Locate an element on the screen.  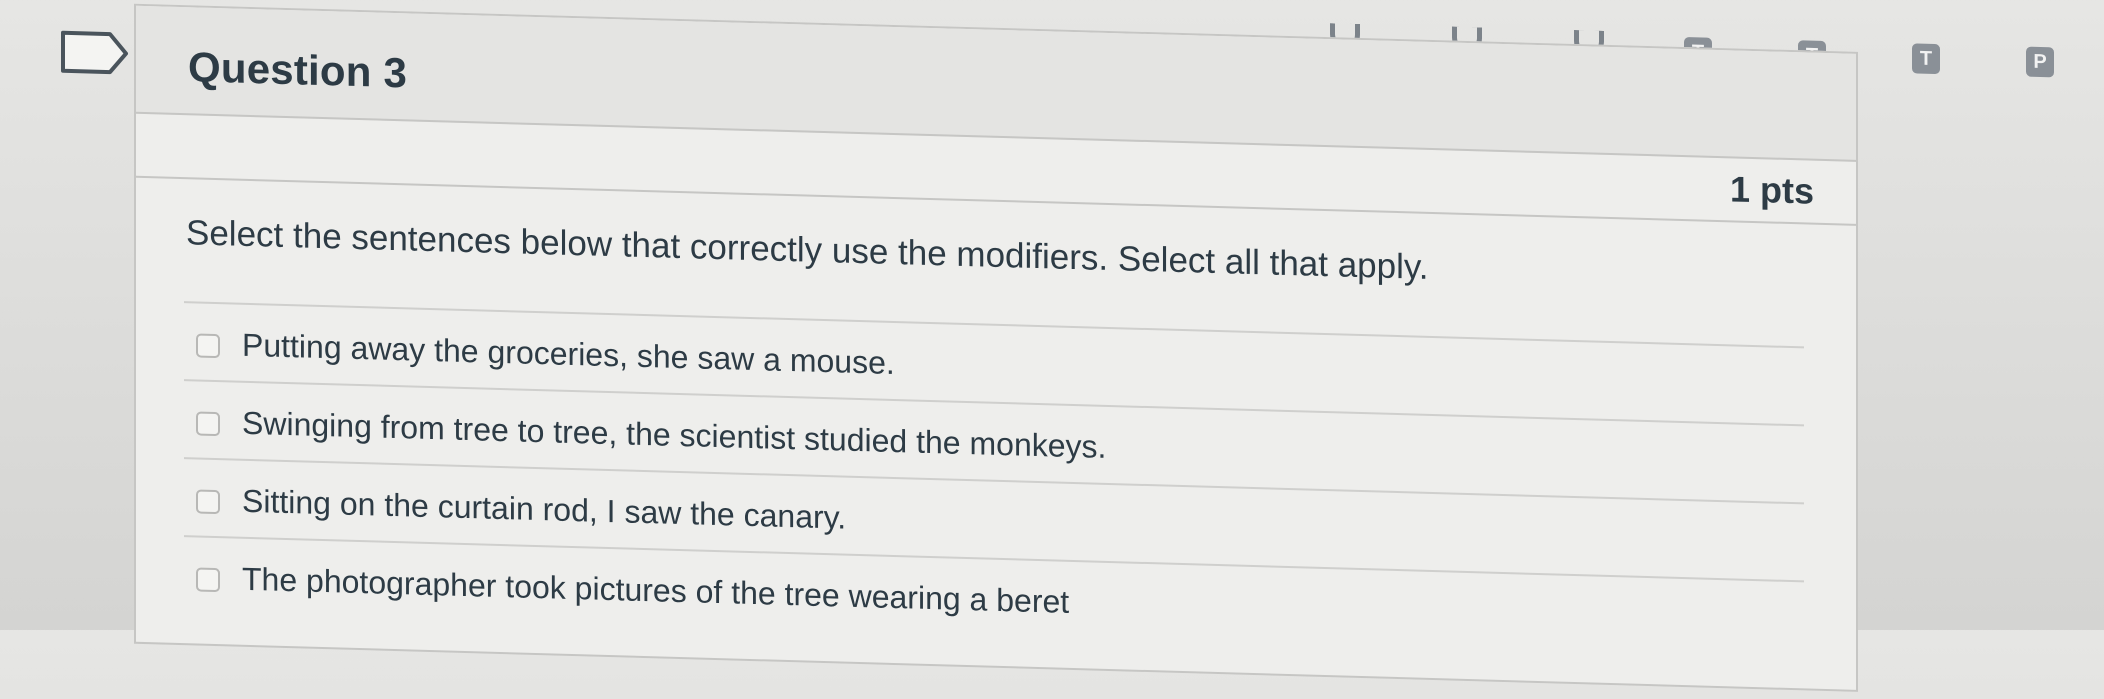
nav-badge-text-question: T is located at coordinates (1926, 59).